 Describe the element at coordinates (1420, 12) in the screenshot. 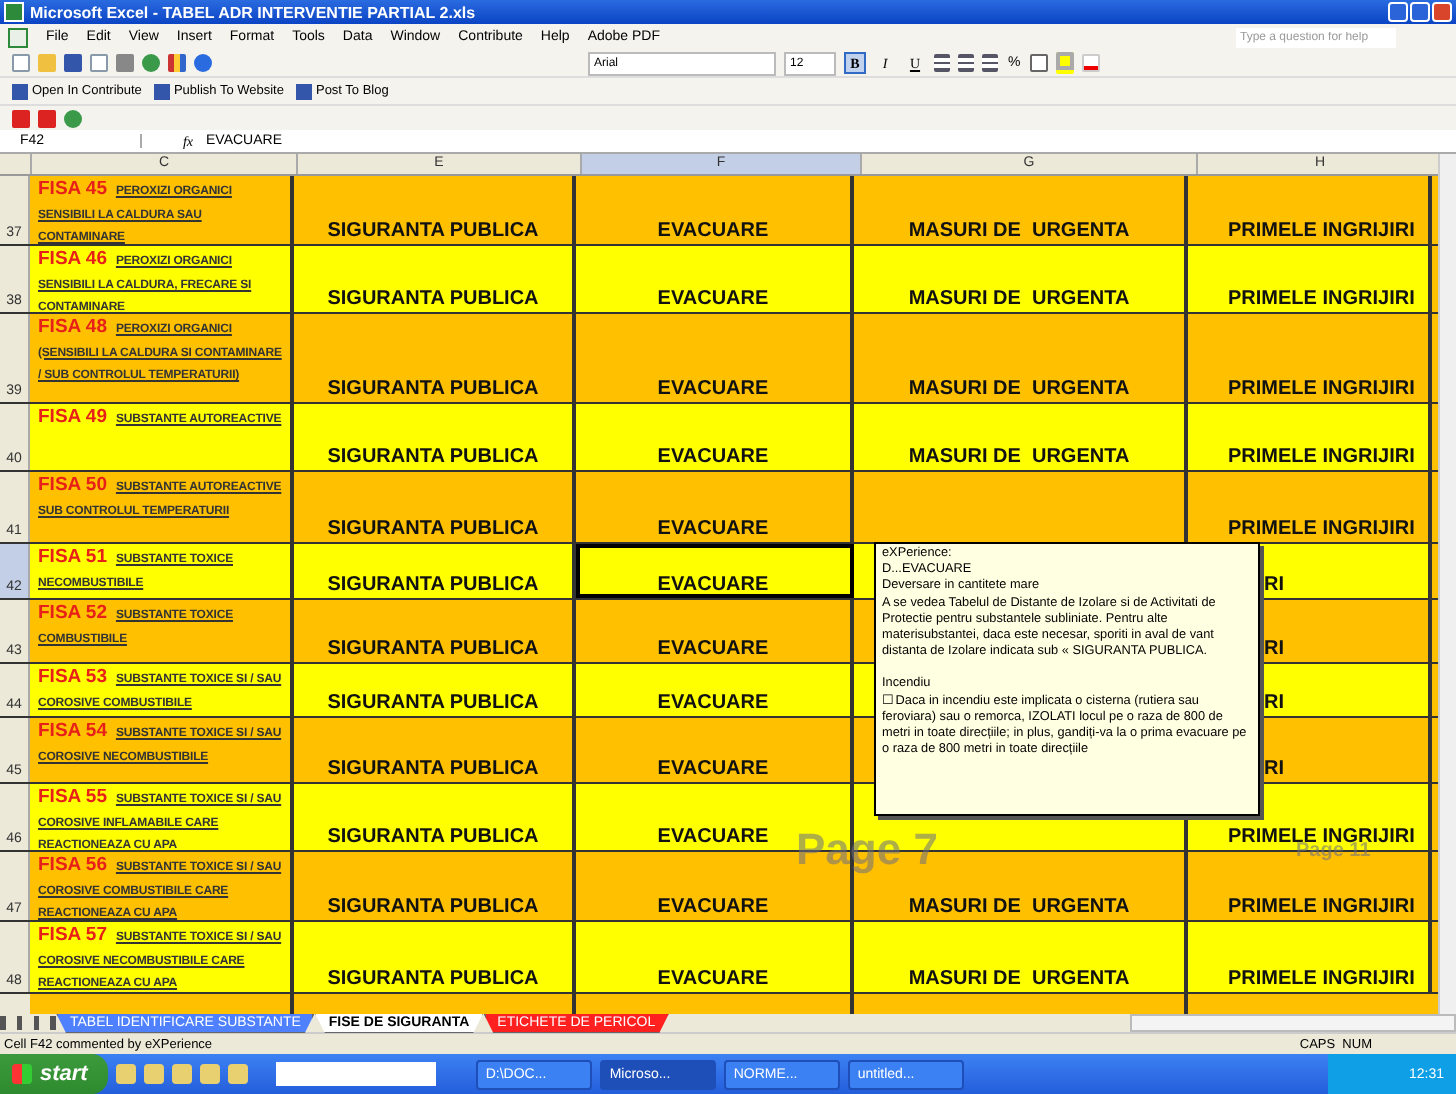

I see `maximize-button` at that location.